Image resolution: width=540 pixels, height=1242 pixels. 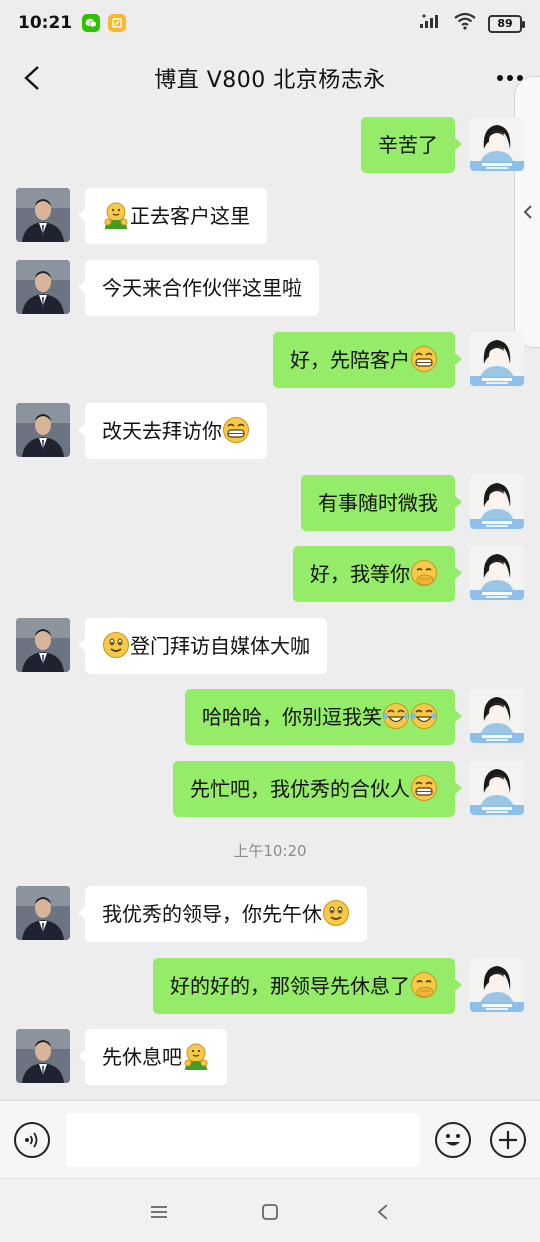 I want to click on message-text: 好，我等你, so click(x=360, y=574).